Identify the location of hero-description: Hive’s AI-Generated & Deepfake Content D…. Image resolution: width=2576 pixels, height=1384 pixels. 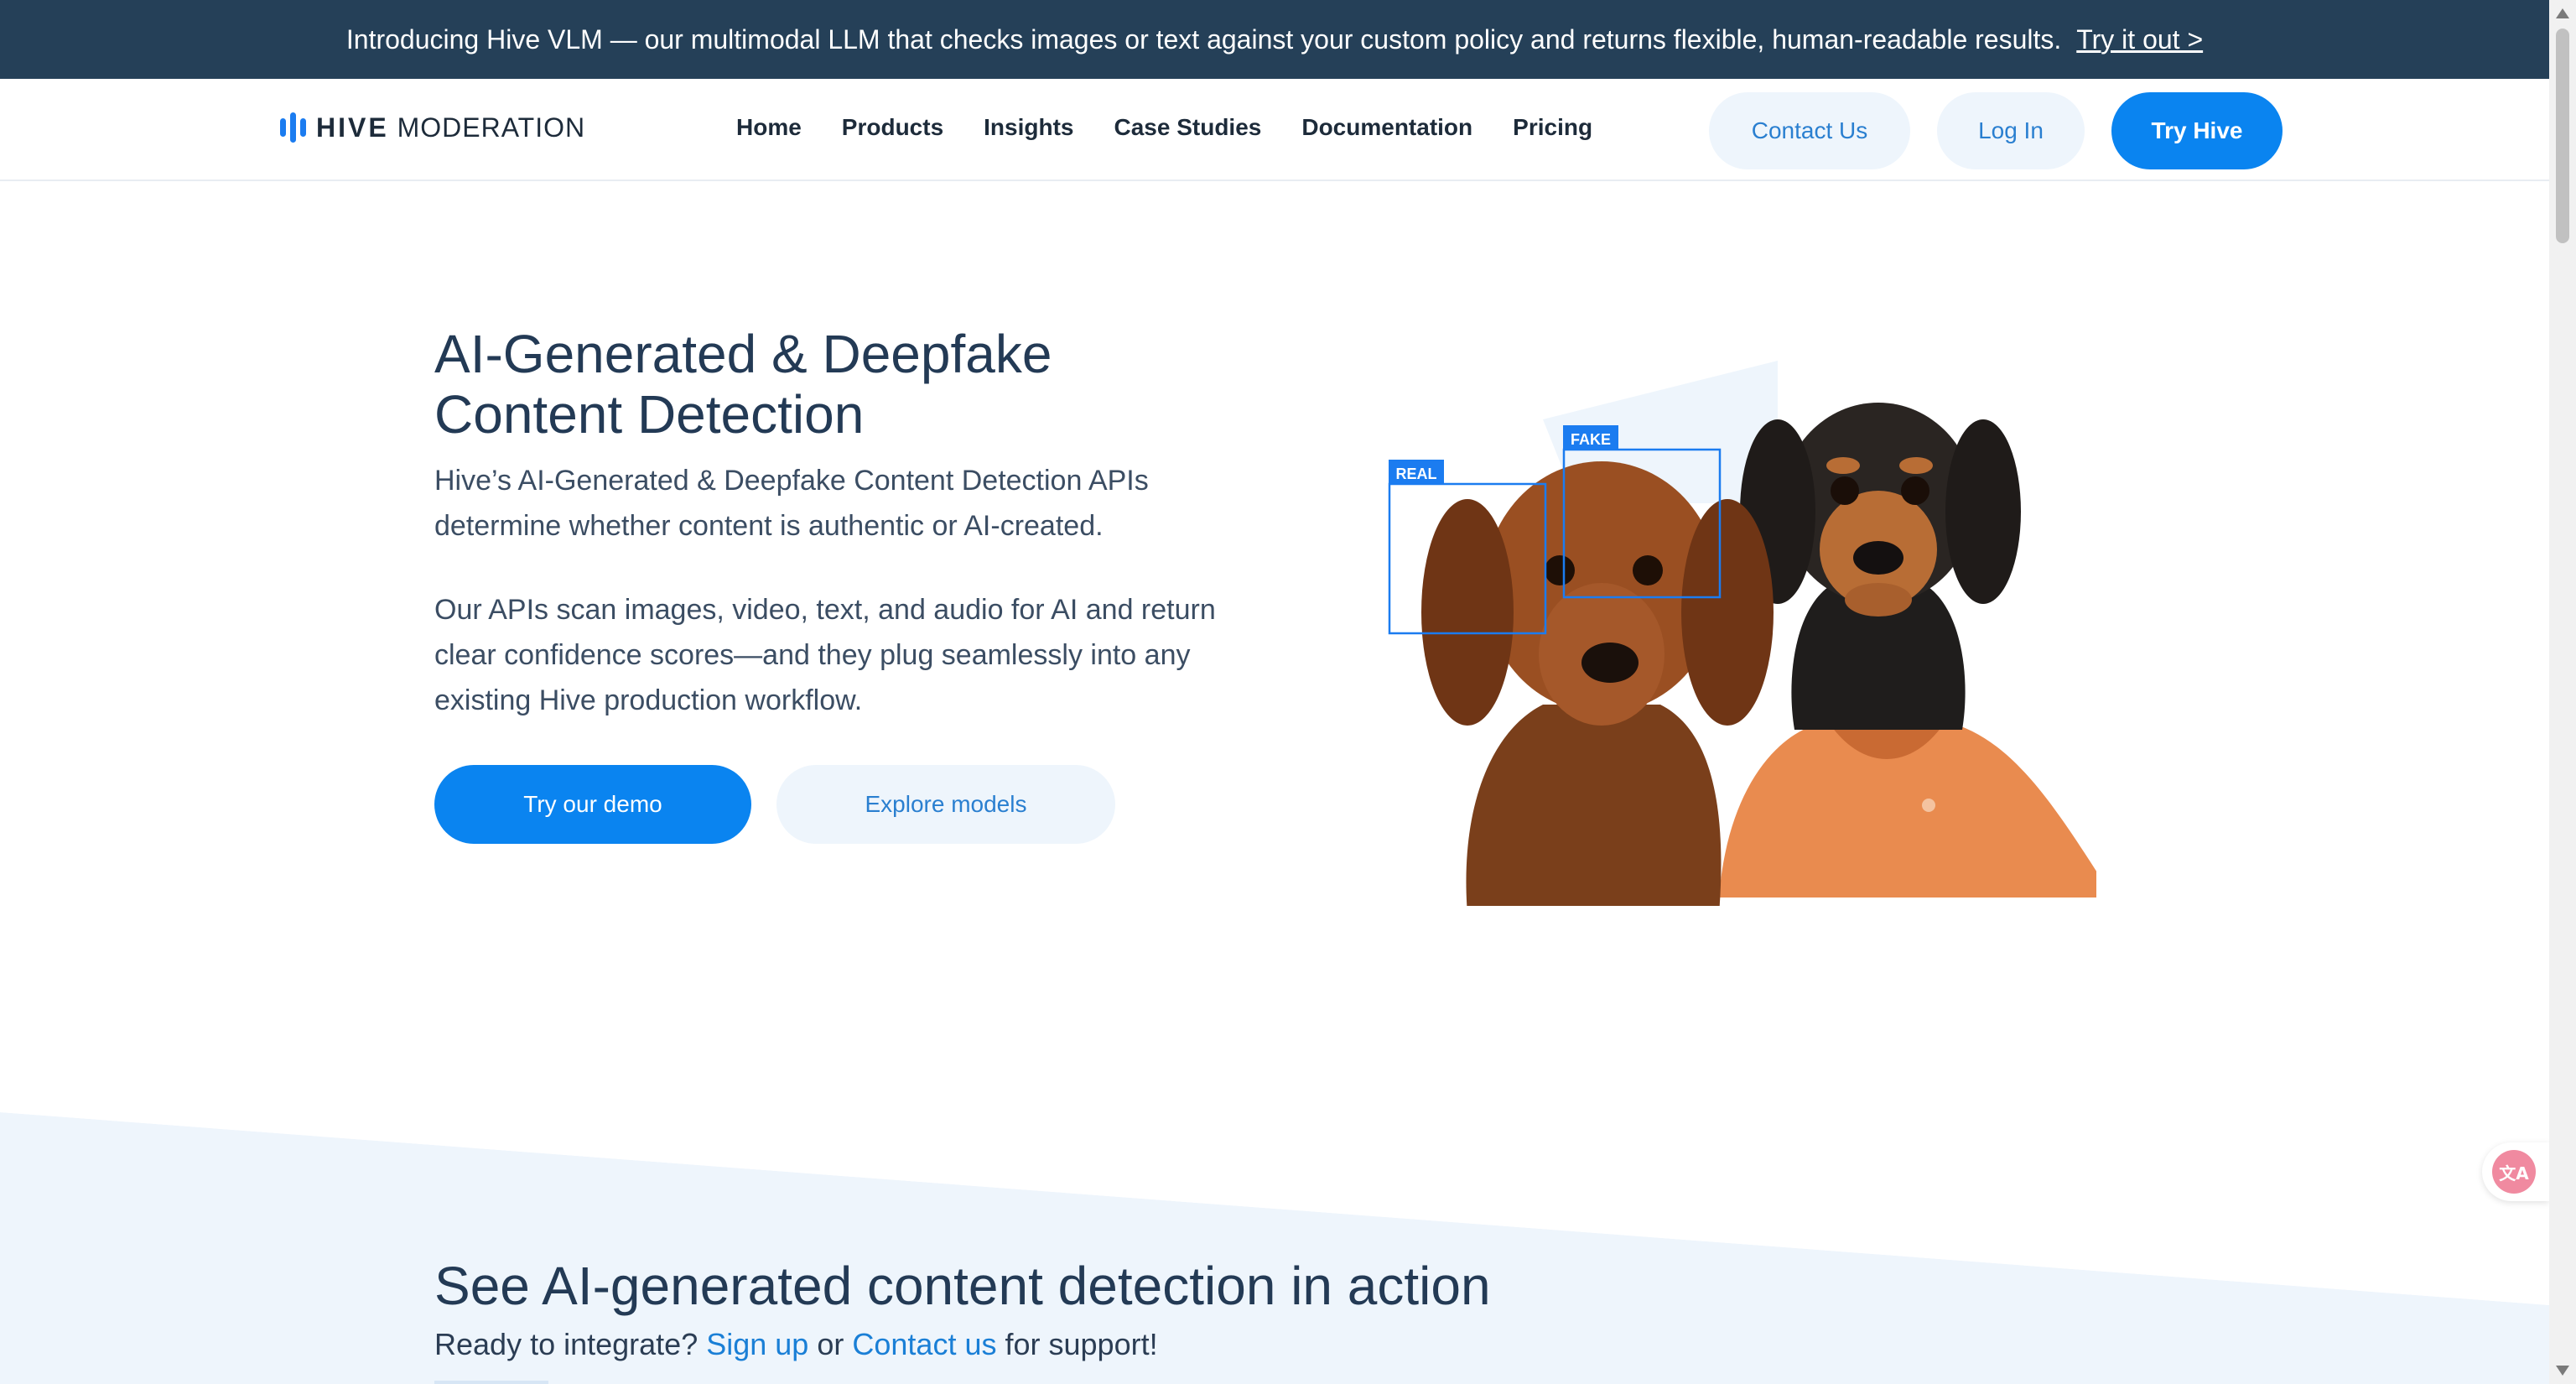
(791, 503).